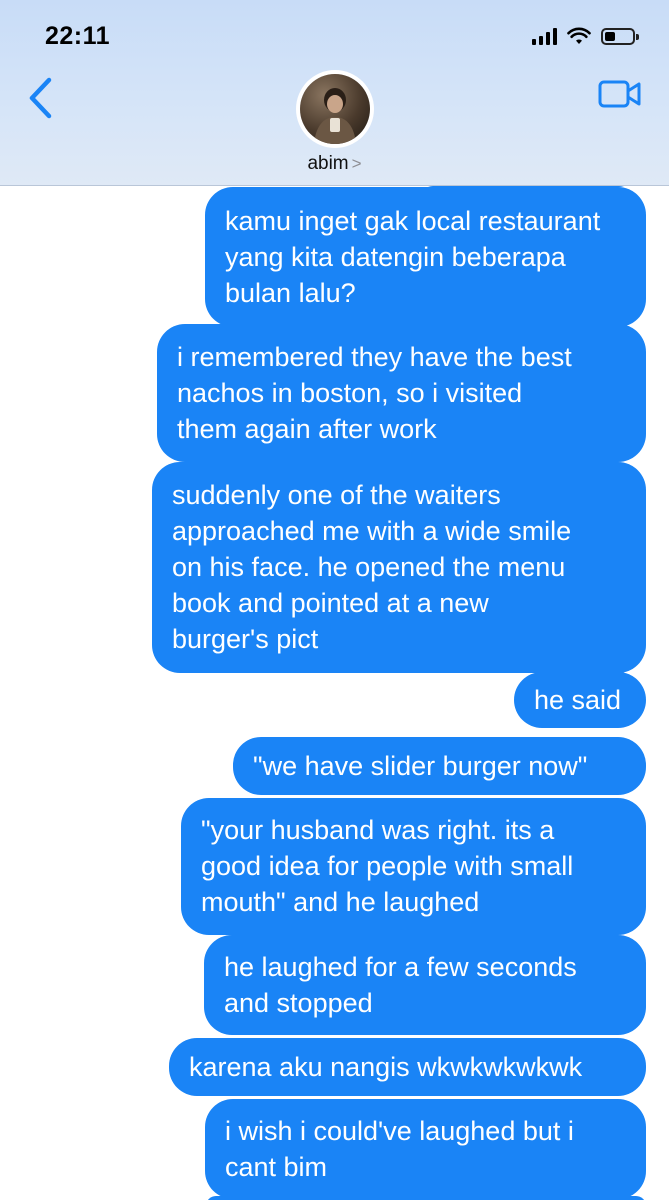  I want to click on status-time: 22:11, so click(78, 36).